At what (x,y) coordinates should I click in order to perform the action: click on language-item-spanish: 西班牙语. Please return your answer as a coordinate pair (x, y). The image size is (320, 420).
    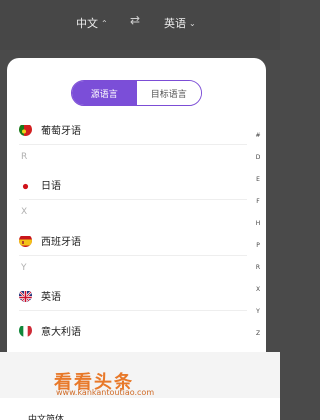
    Looking at the image, I should click on (131, 240).